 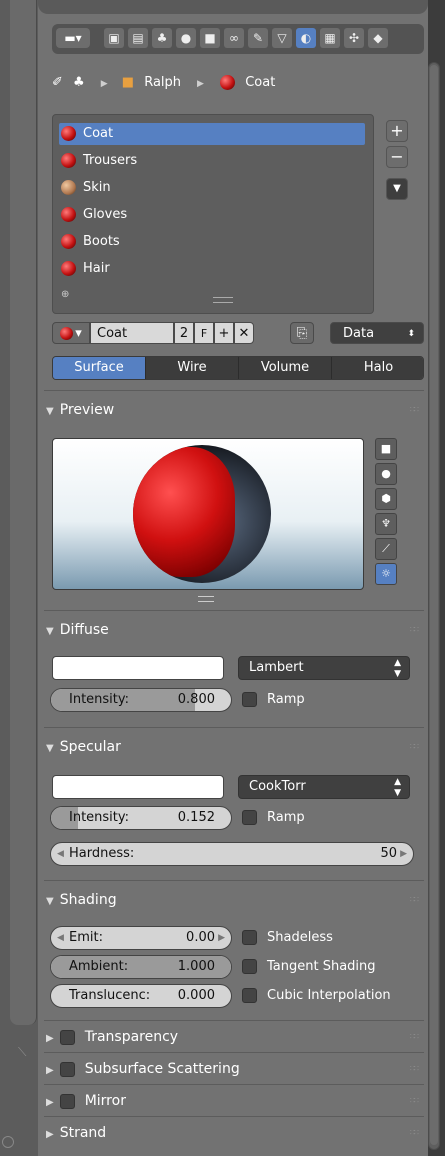 What do you see at coordinates (128, 82) in the screenshot?
I see `object-icon: ■` at bounding box center [128, 82].